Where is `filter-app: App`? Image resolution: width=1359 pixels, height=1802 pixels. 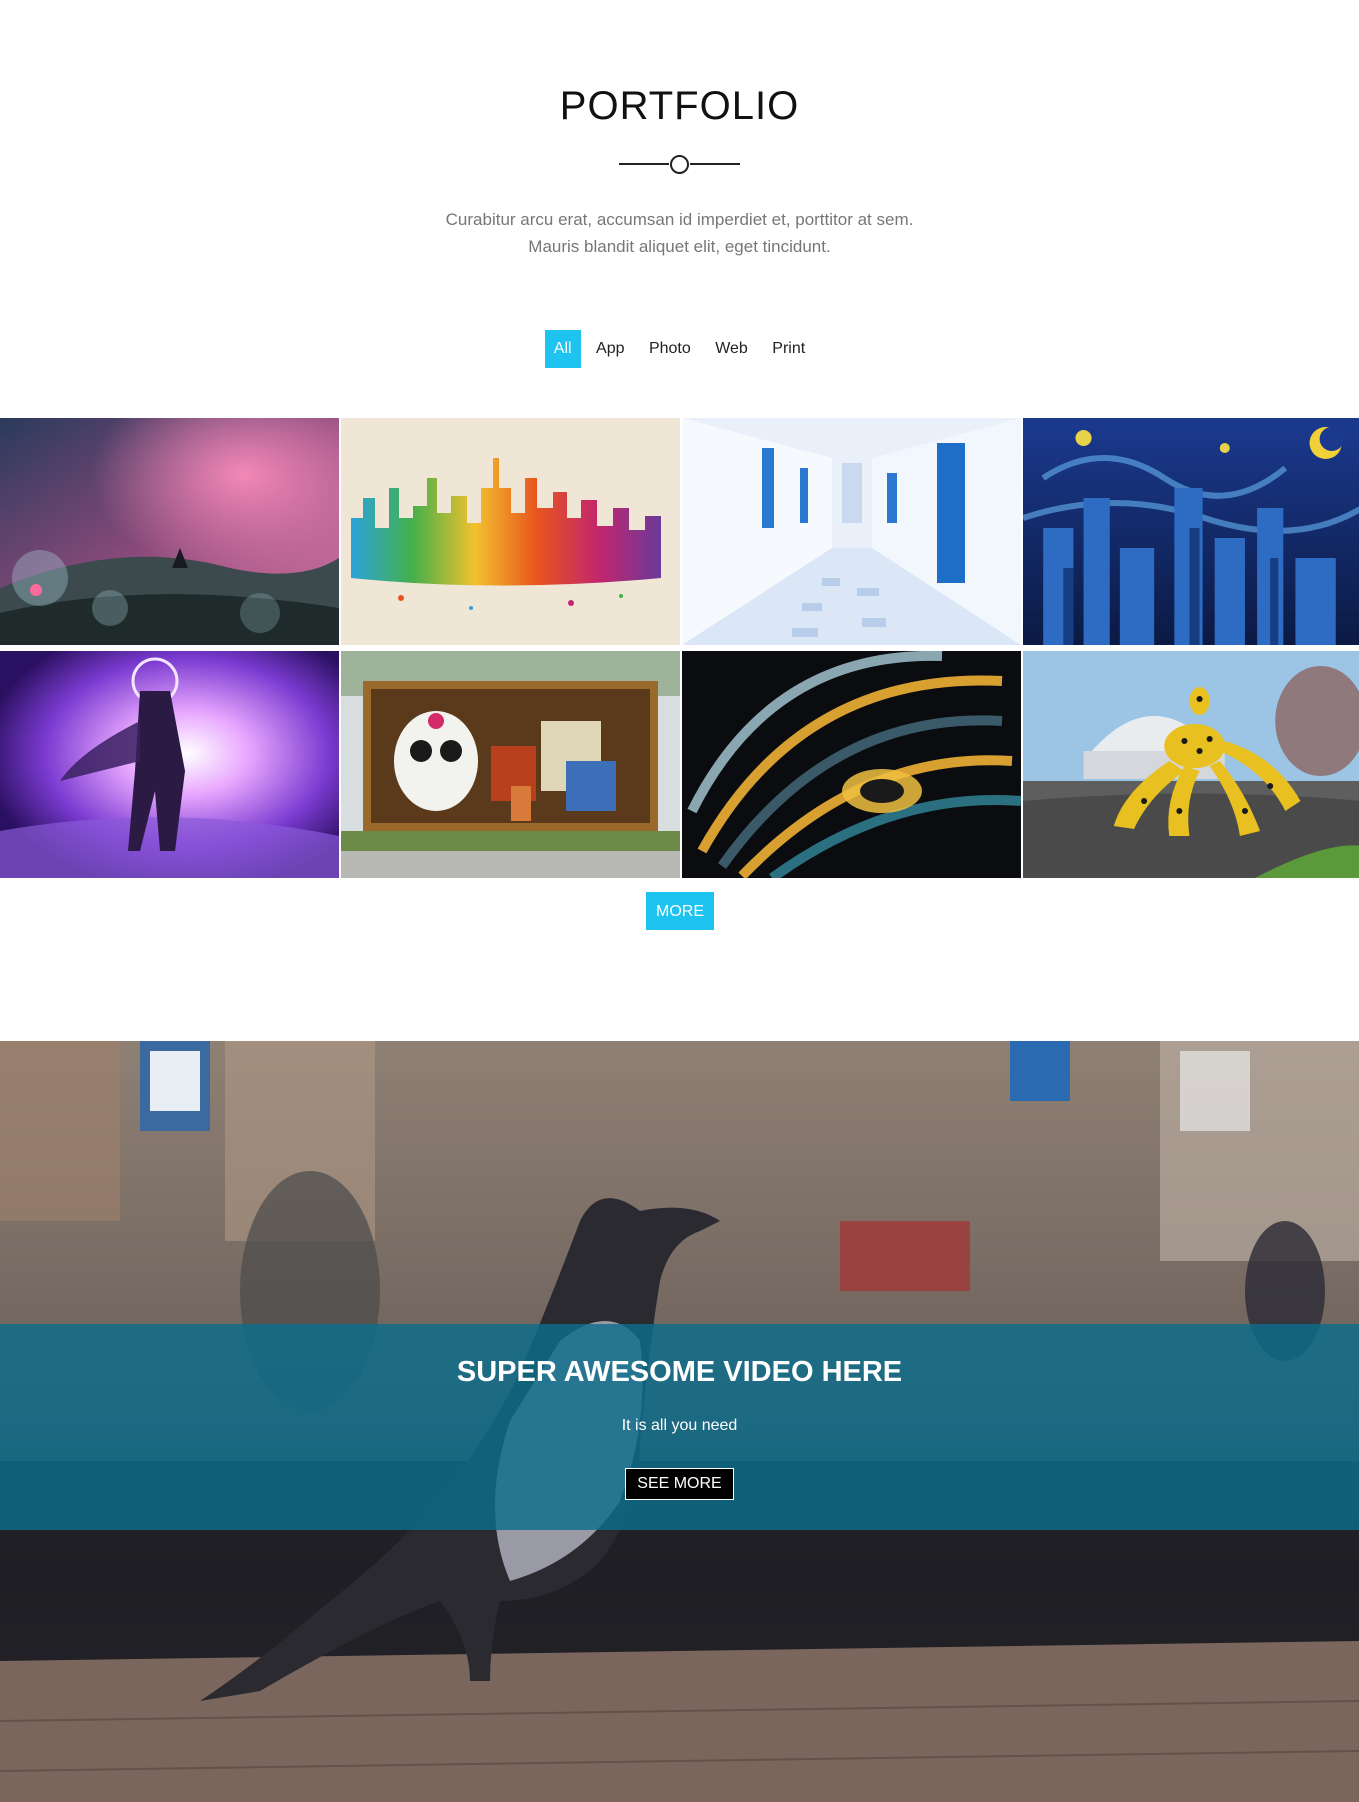 filter-app: App is located at coordinates (610, 349).